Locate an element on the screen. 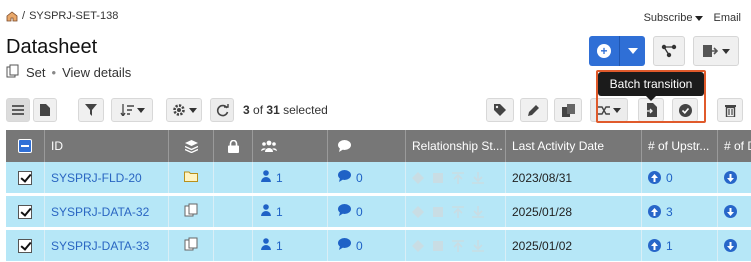 Image resolution: width=751 pixels, height=262 pixels. batch-transition-tooltip: Batch transition is located at coordinates (651, 86).